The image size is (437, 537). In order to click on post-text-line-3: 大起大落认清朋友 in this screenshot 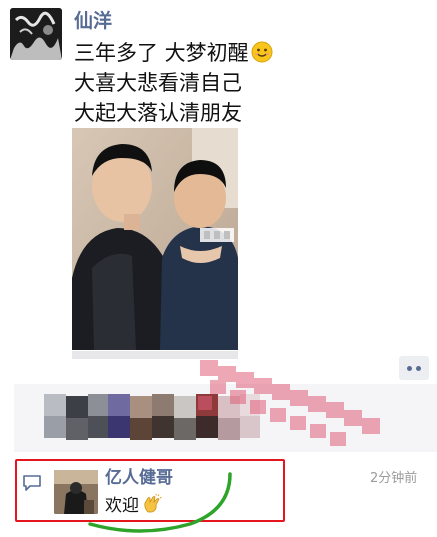, I will do `click(158, 113)`.